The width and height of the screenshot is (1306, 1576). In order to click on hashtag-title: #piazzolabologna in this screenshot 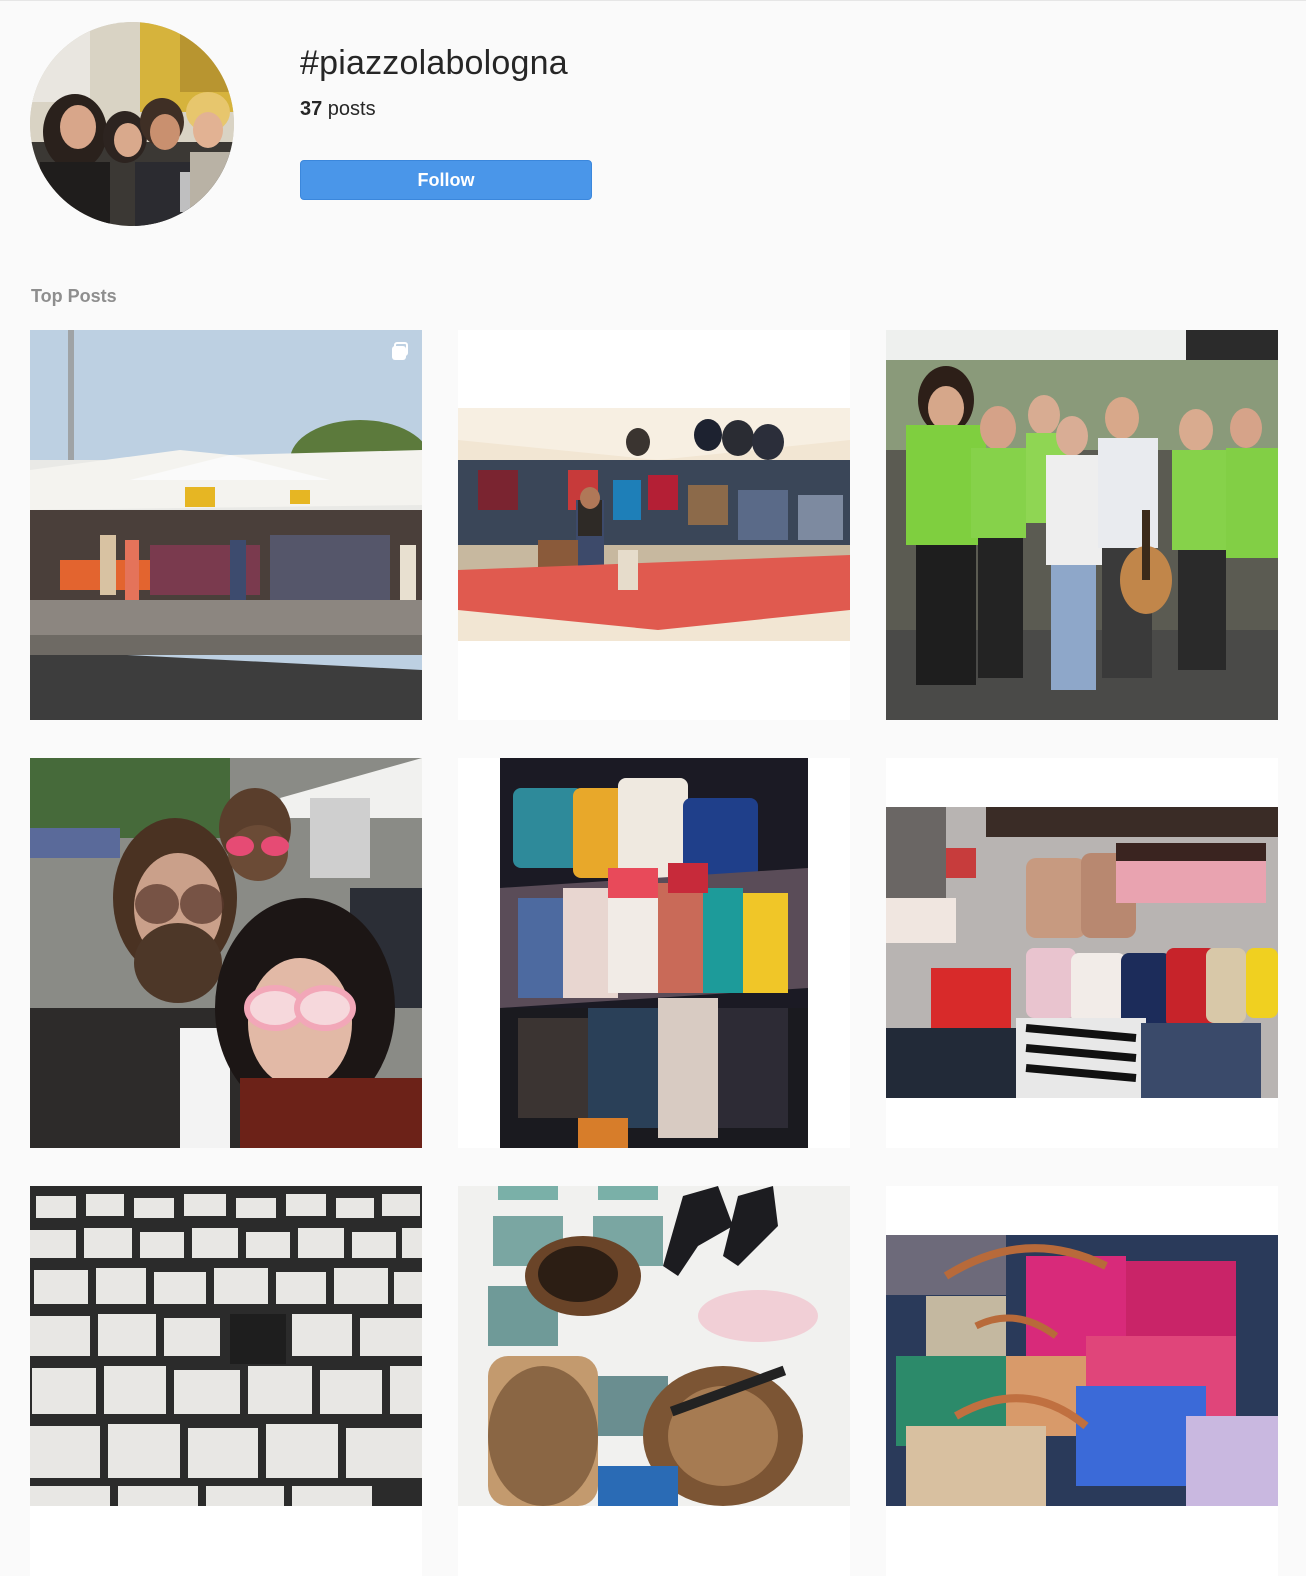, I will do `click(434, 63)`.